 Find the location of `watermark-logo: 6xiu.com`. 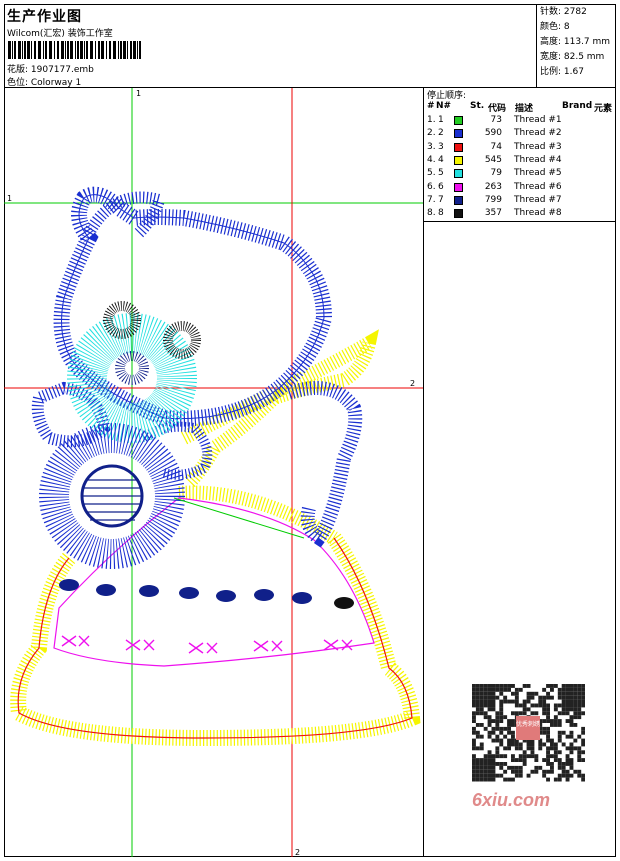

watermark-logo: 6xiu.com is located at coordinates (511, 800).